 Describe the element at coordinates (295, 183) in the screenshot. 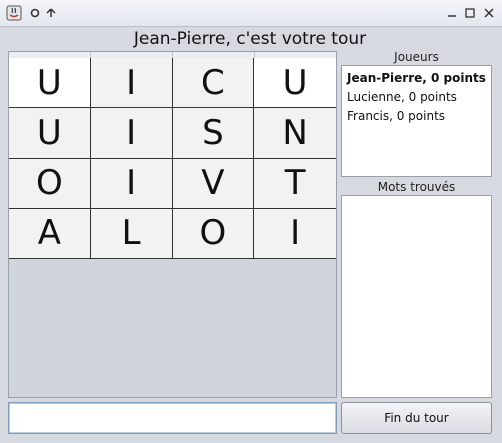

I see `letter-cell: T` at that location.